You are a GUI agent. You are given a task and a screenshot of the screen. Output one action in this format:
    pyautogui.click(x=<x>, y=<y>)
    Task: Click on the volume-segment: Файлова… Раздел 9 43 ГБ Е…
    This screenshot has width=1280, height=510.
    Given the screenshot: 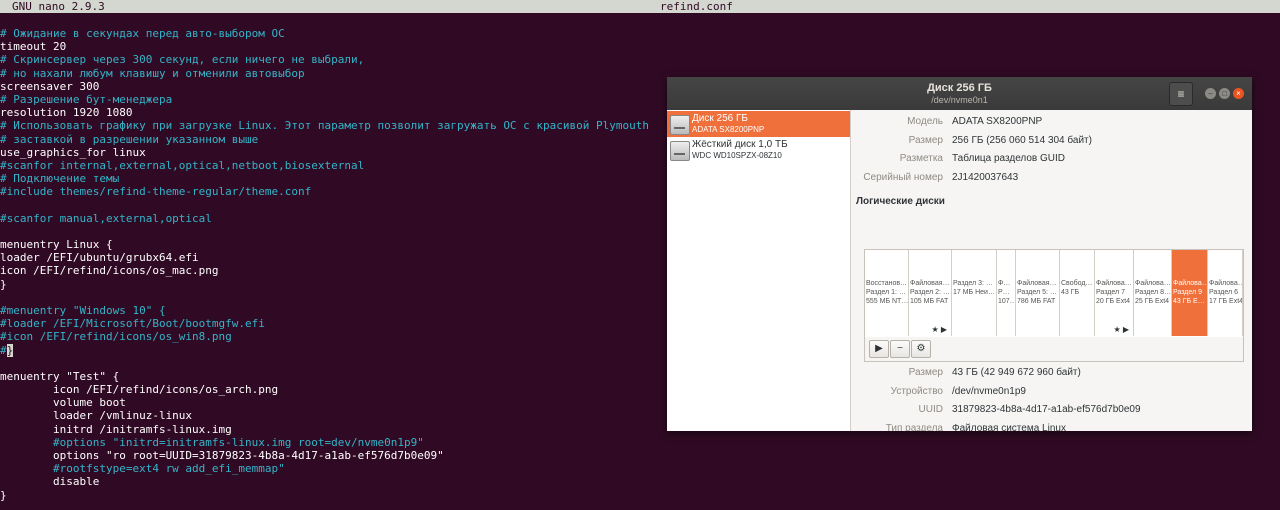 What is the action you would take?
    pyautogui.click(x=1190, y=293)
    